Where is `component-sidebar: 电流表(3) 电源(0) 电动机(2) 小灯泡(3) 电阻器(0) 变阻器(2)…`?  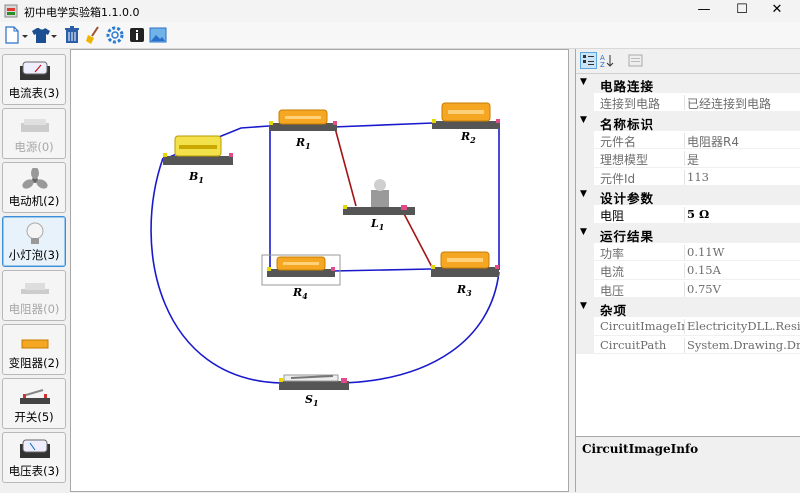 component-sidebar: 电流表(3) 电源(0) 电动机(2) 小灯泡(3) 电阻器(0) 变阻器(2)… is located at coordinates (34, 270).